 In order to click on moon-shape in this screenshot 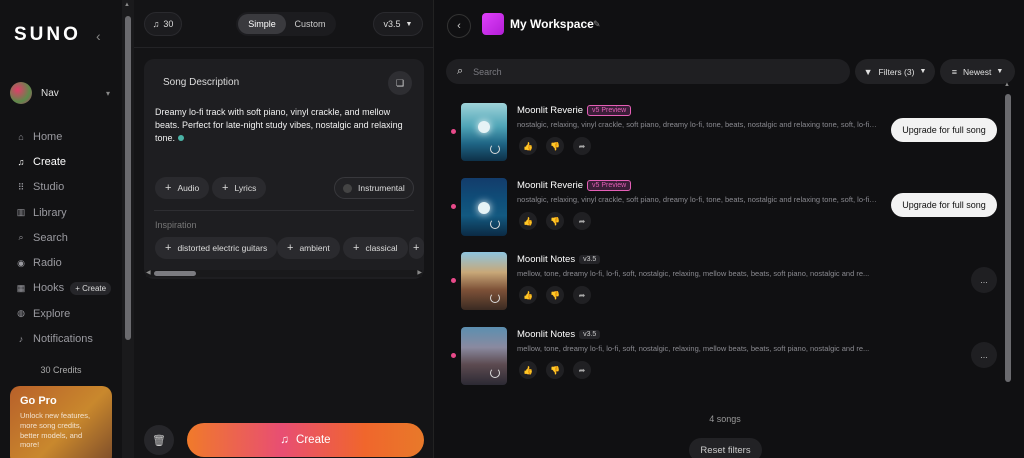, I will do `click(484, 127)`.